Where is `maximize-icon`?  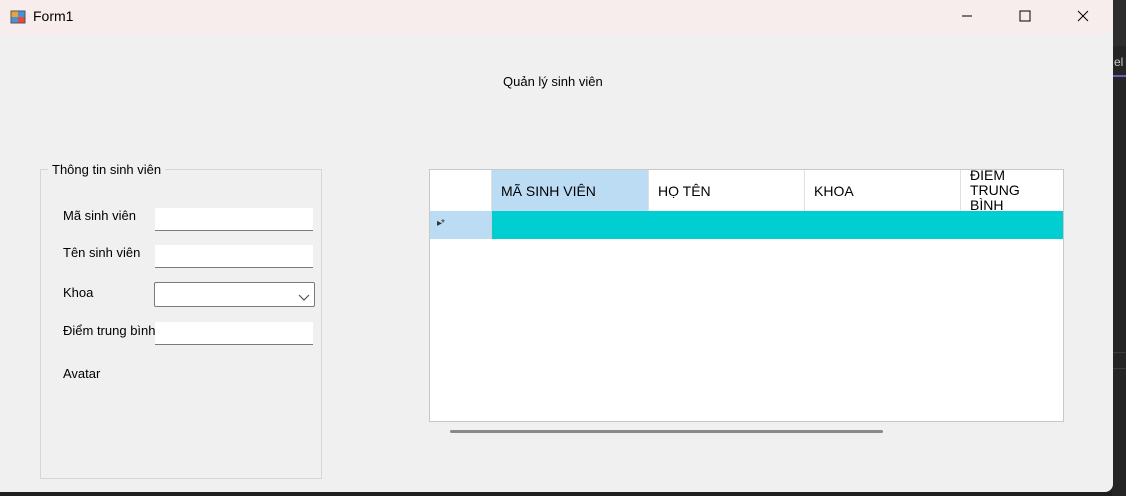 maximize-icon is located at coordinates (1025, 17).